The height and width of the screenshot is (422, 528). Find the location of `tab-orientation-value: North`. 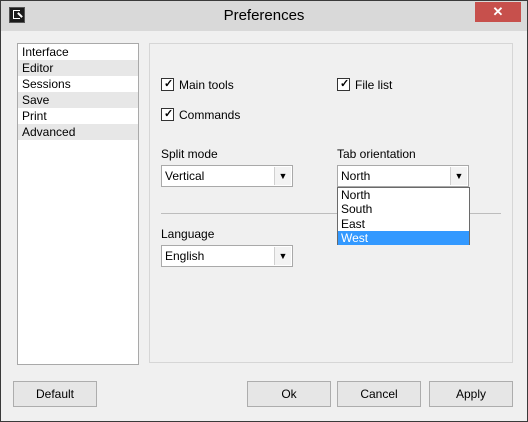

tab-orientation-value: North is located at coordinates (356, 176).